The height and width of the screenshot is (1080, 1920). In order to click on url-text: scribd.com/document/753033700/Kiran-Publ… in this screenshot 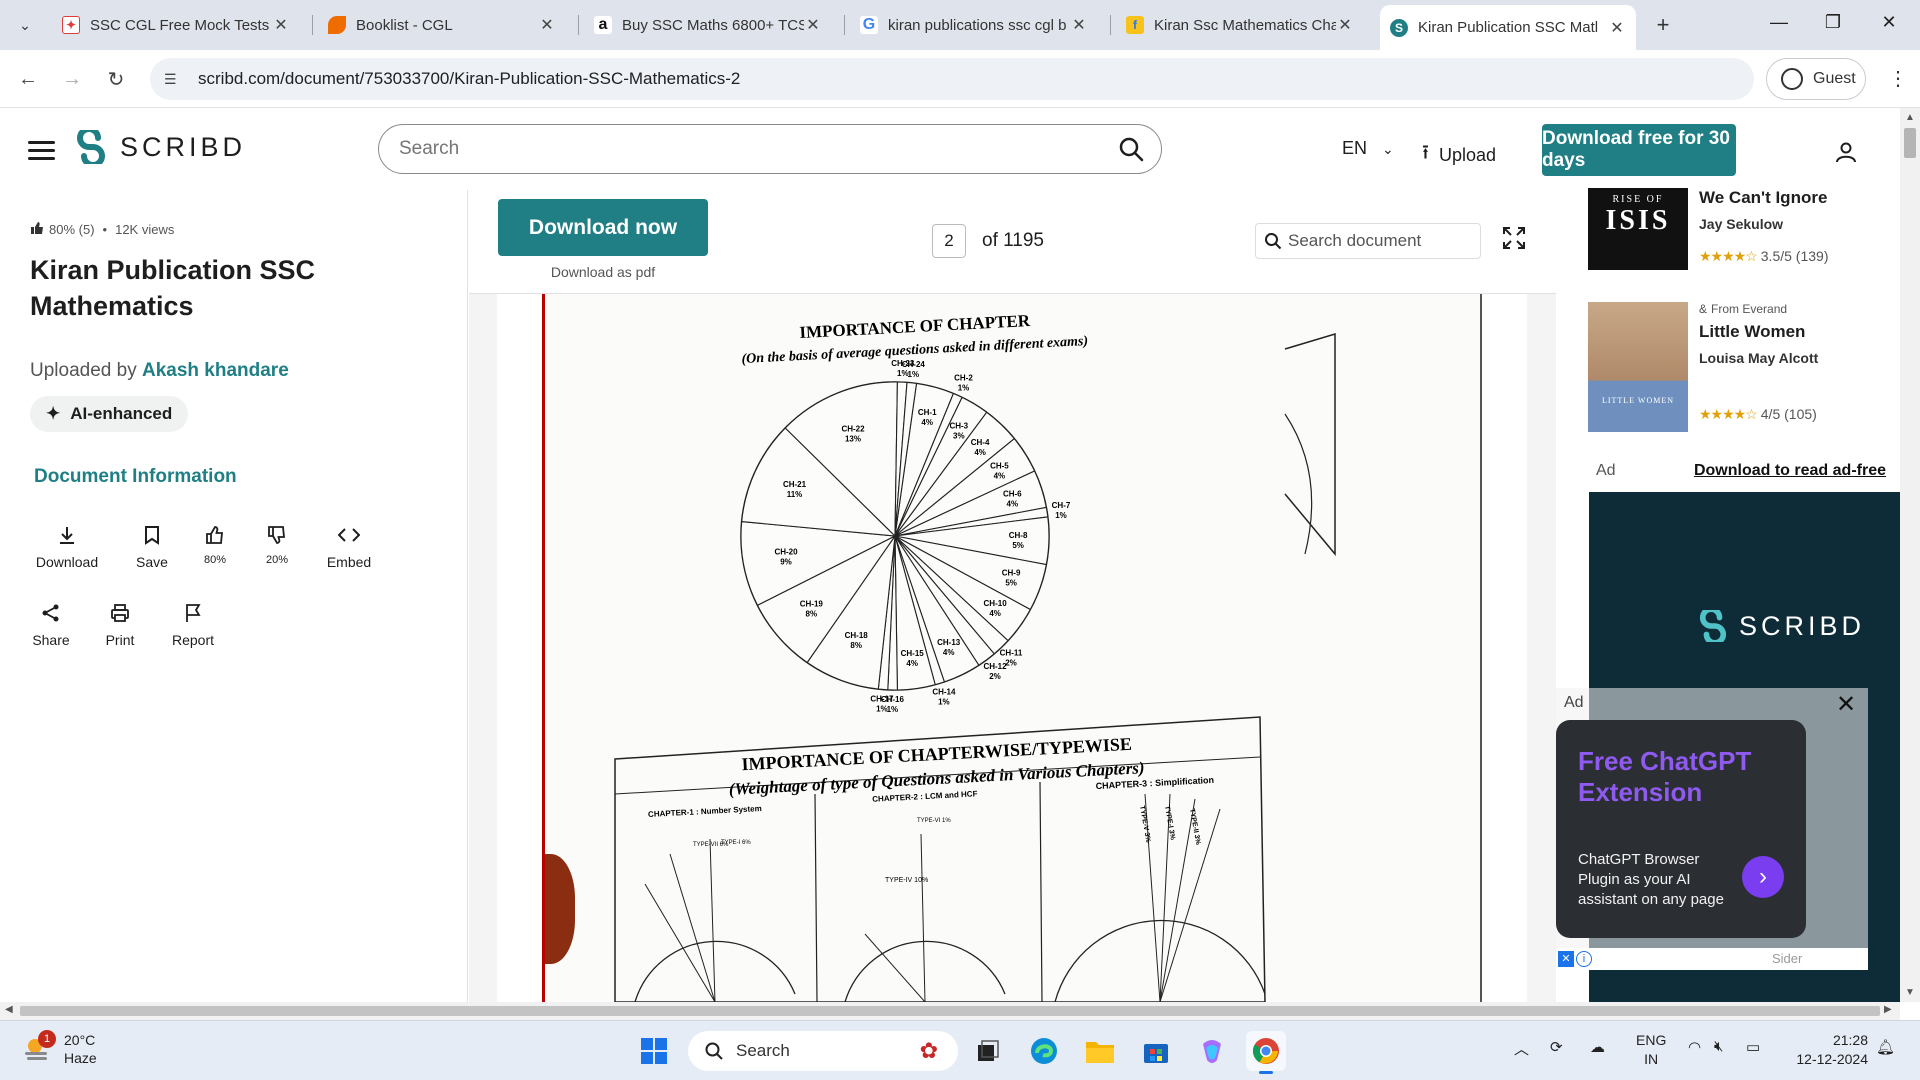, I will do `click(469, 78)`.